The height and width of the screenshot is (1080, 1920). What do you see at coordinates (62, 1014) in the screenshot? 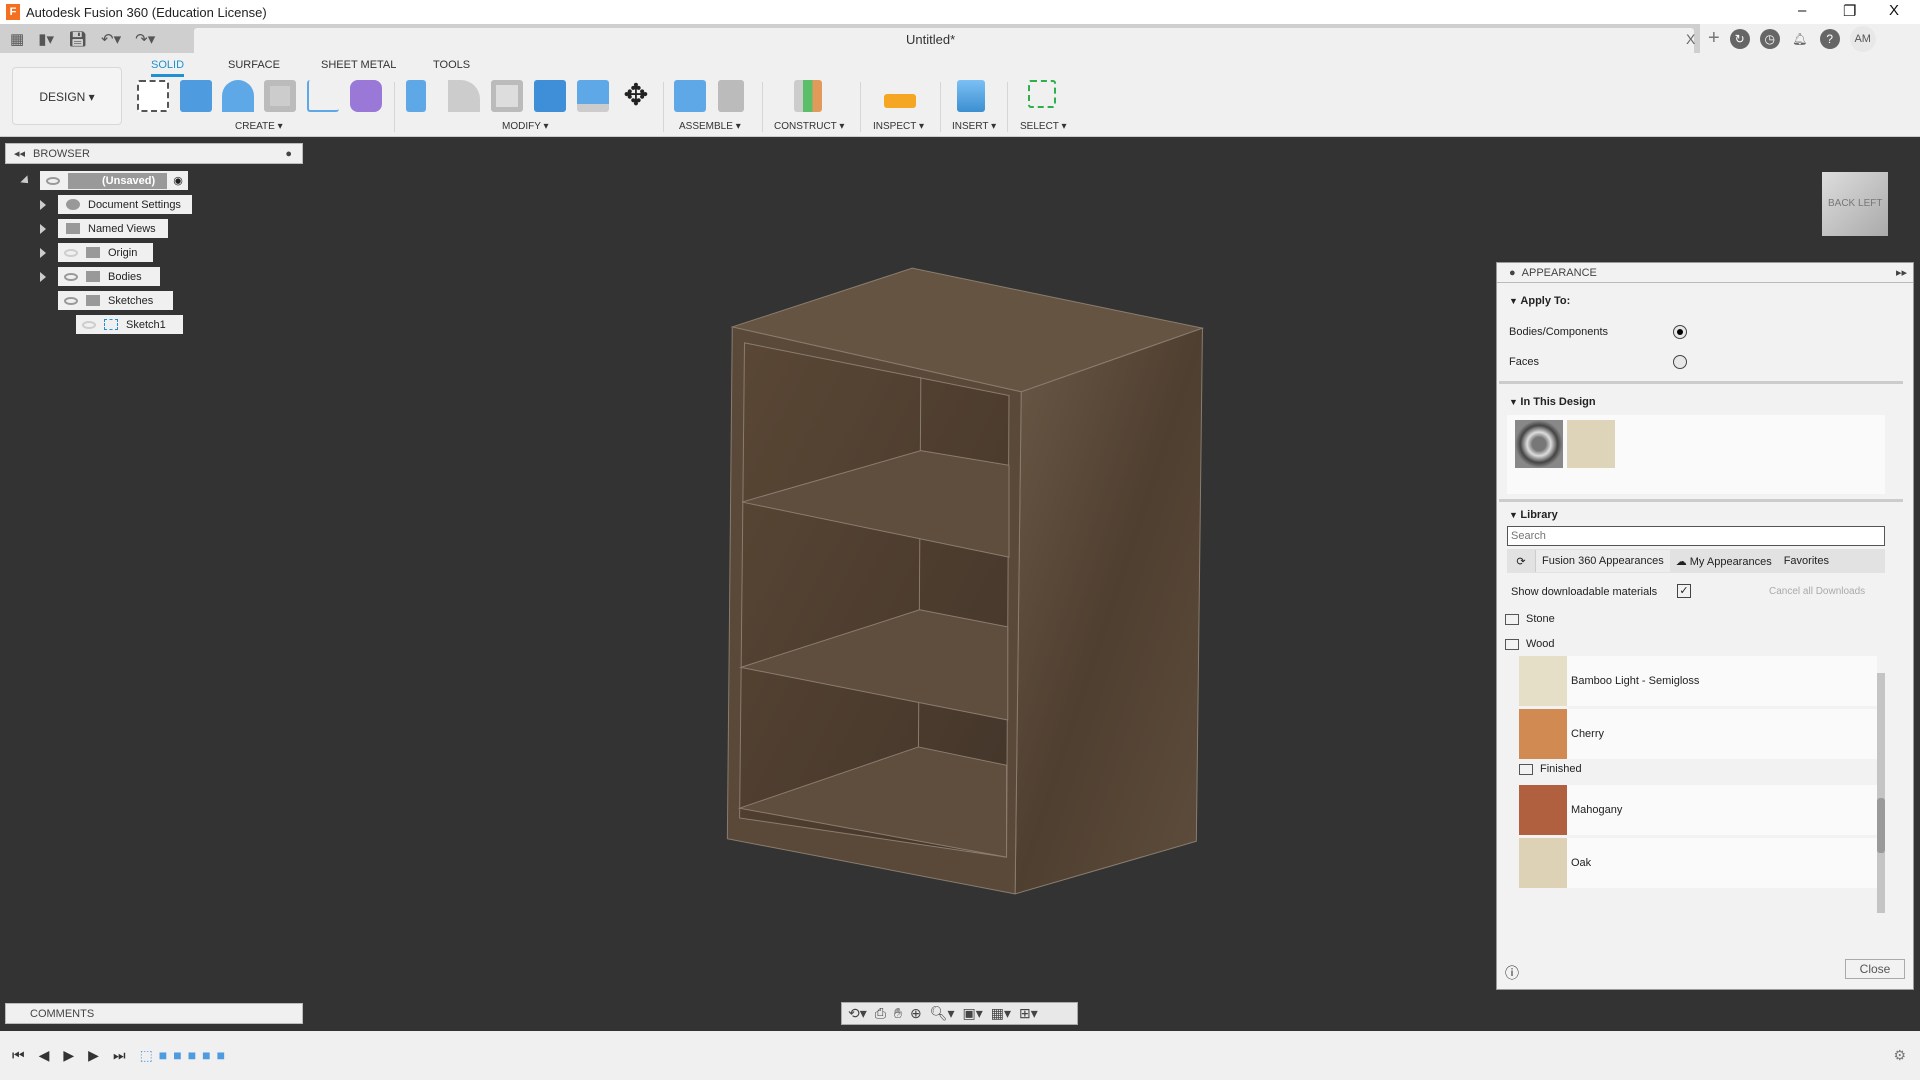
I see `comments-title: COMMENTS` at bounding box center [62, 1014].